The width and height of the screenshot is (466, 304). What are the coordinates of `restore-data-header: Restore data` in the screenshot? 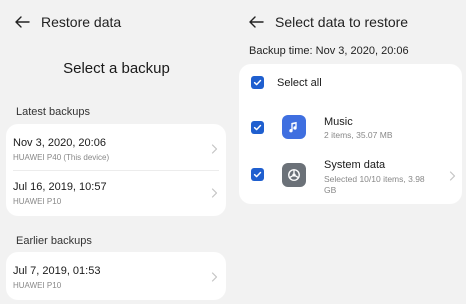 It's located at (67, 22).